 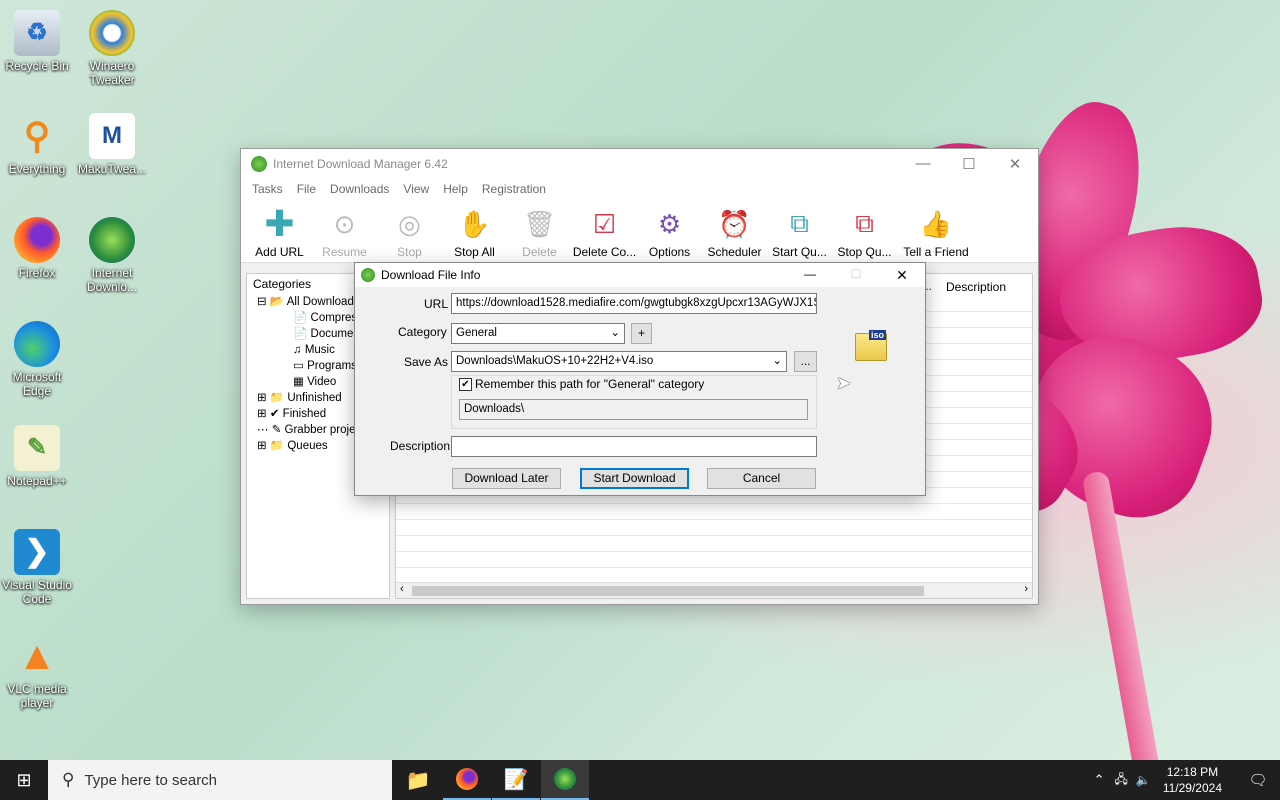 I want to click on dialog-maximize-button: ☐, so click(x=856, y=273).